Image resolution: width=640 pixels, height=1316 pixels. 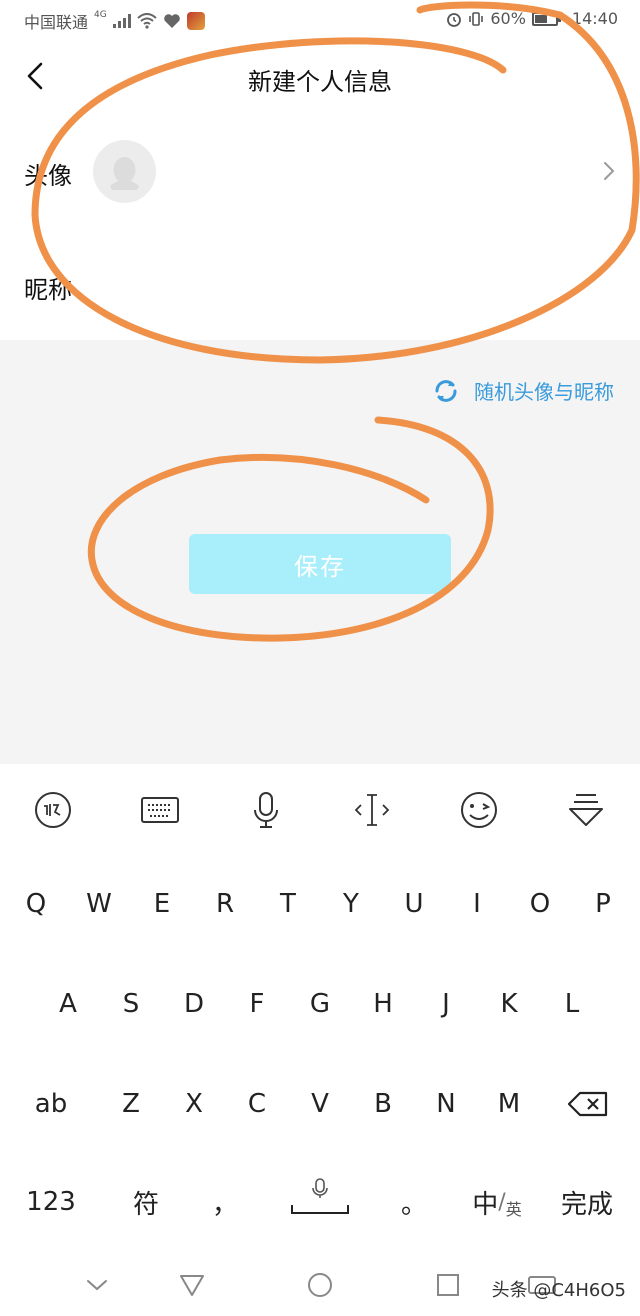 I want to click on recents-square-icon, so click(x=448, y=1285).